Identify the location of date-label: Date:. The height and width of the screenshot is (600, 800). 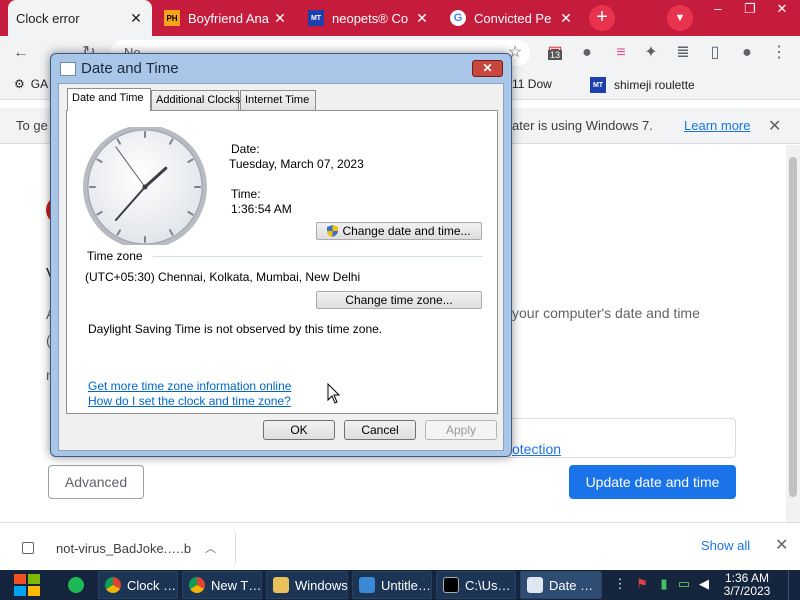
(245, 149).